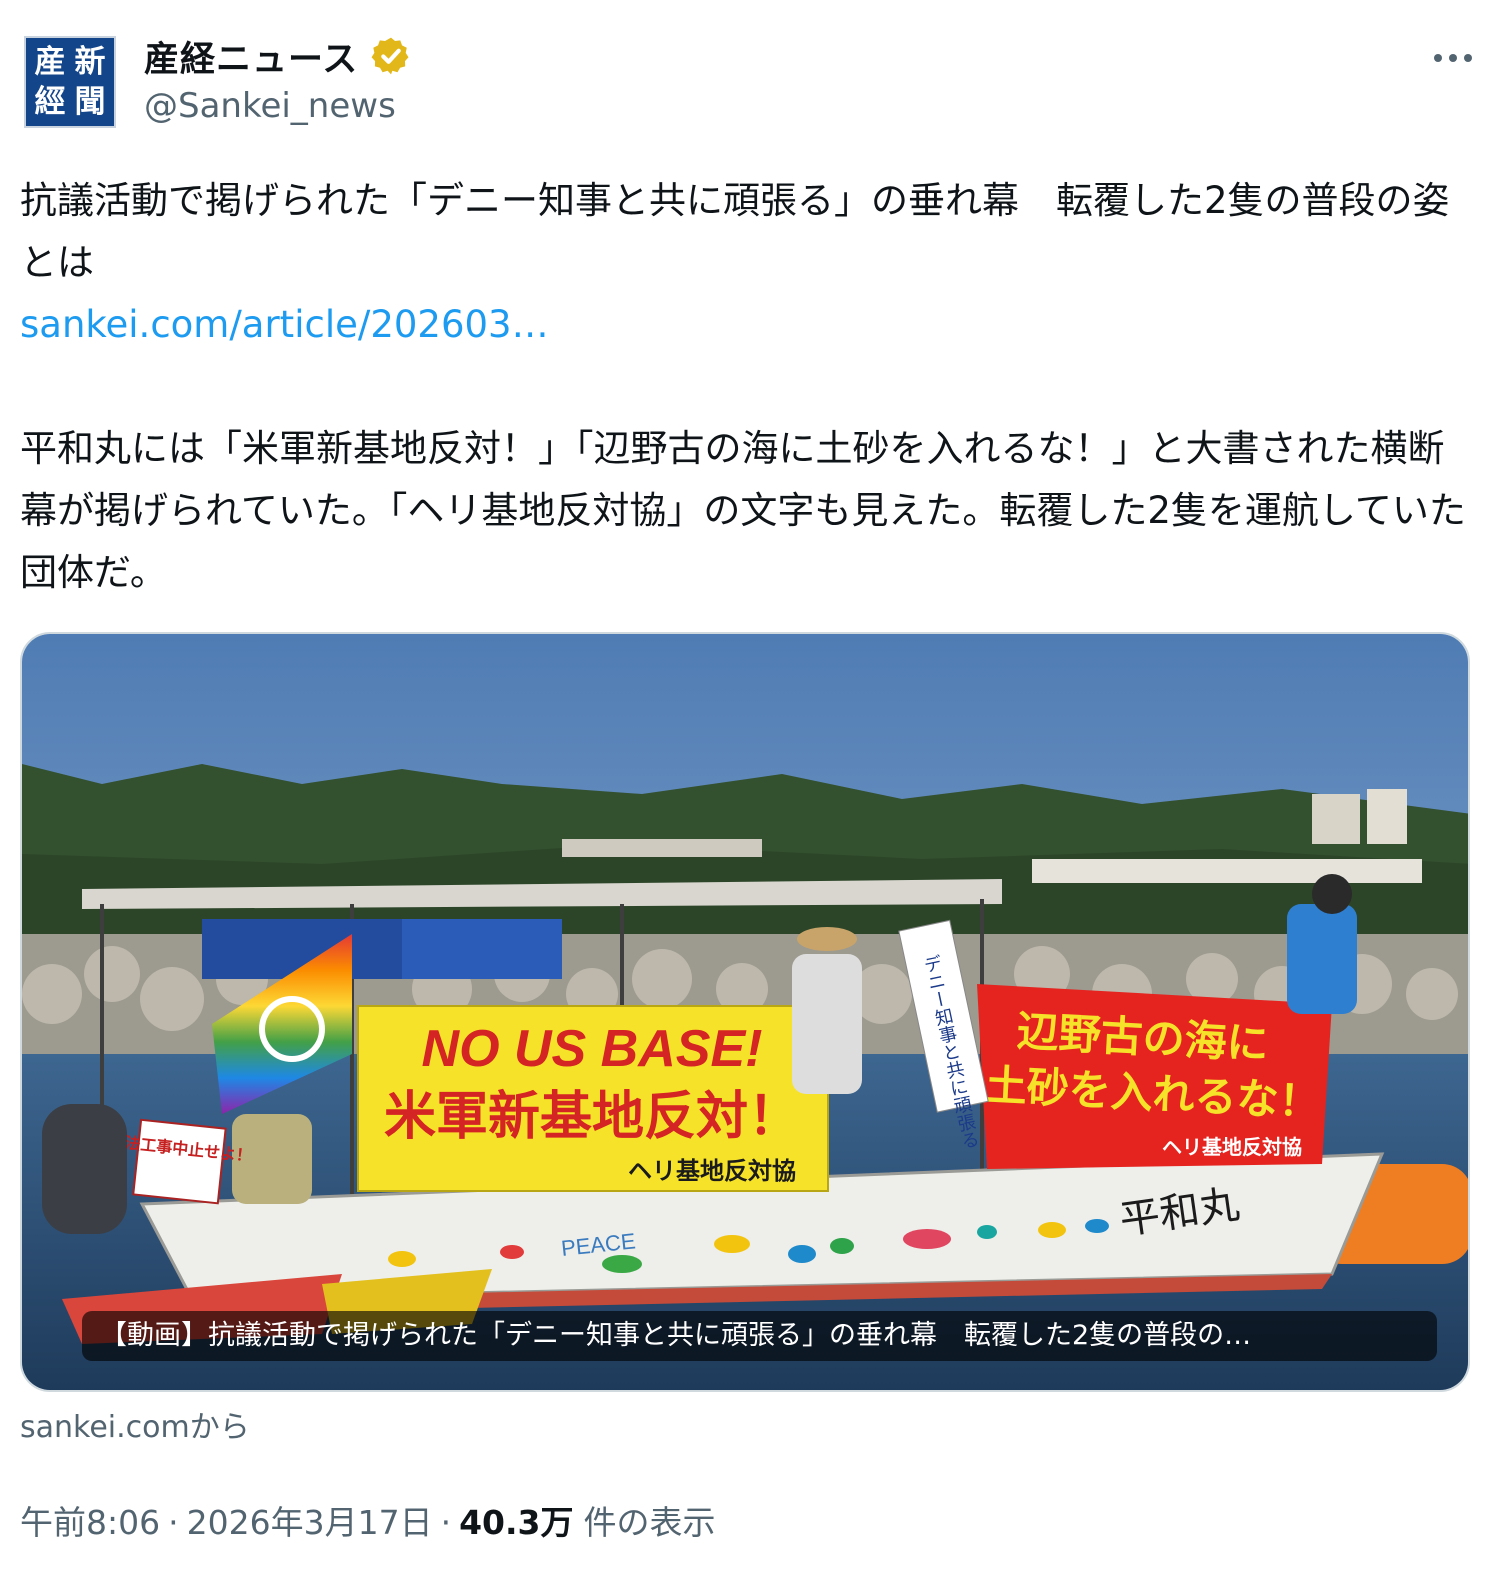 This screenshot has width=1510, height=1594. I want to click on yellow-banner-line3: ヘリ基地反対協, so click(712, 1171).